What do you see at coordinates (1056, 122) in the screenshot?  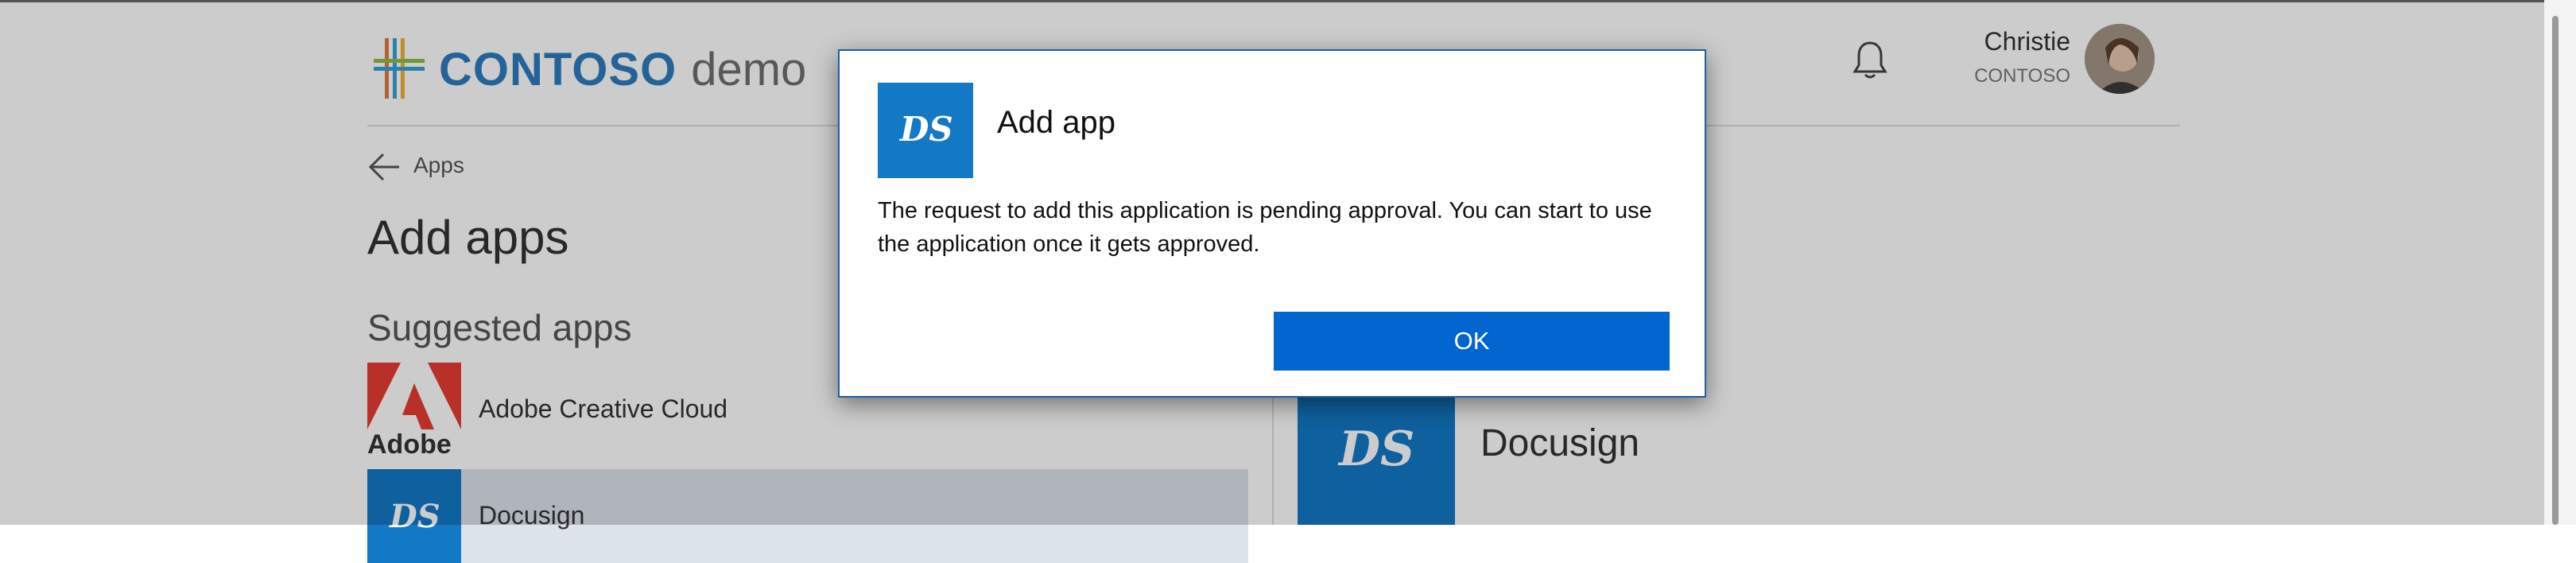 I see `dialog-title: Add app` at bounding box center [1056, 122].